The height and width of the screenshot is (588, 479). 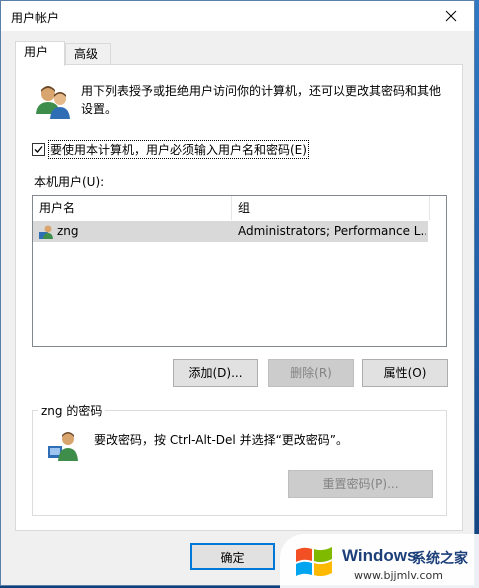 I want to click on users-icon, so click(x=53, y=102).